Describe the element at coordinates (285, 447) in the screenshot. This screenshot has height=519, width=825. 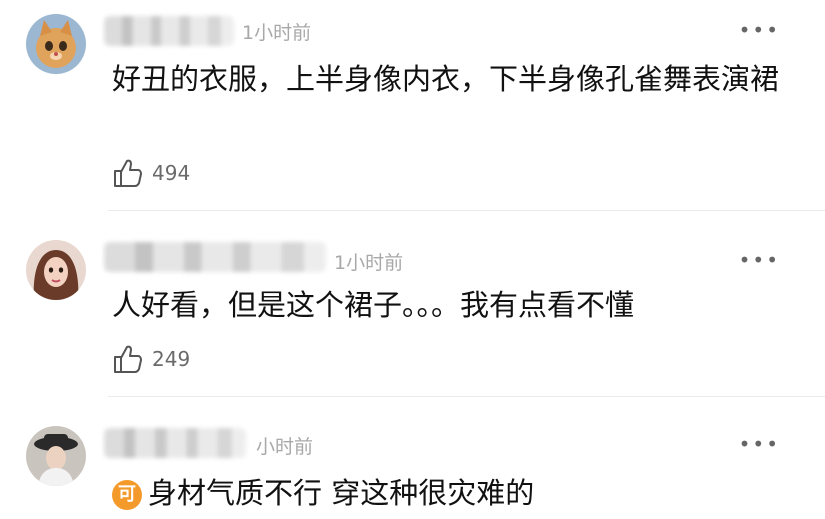
I see `comment-time: 小时前` at that location.